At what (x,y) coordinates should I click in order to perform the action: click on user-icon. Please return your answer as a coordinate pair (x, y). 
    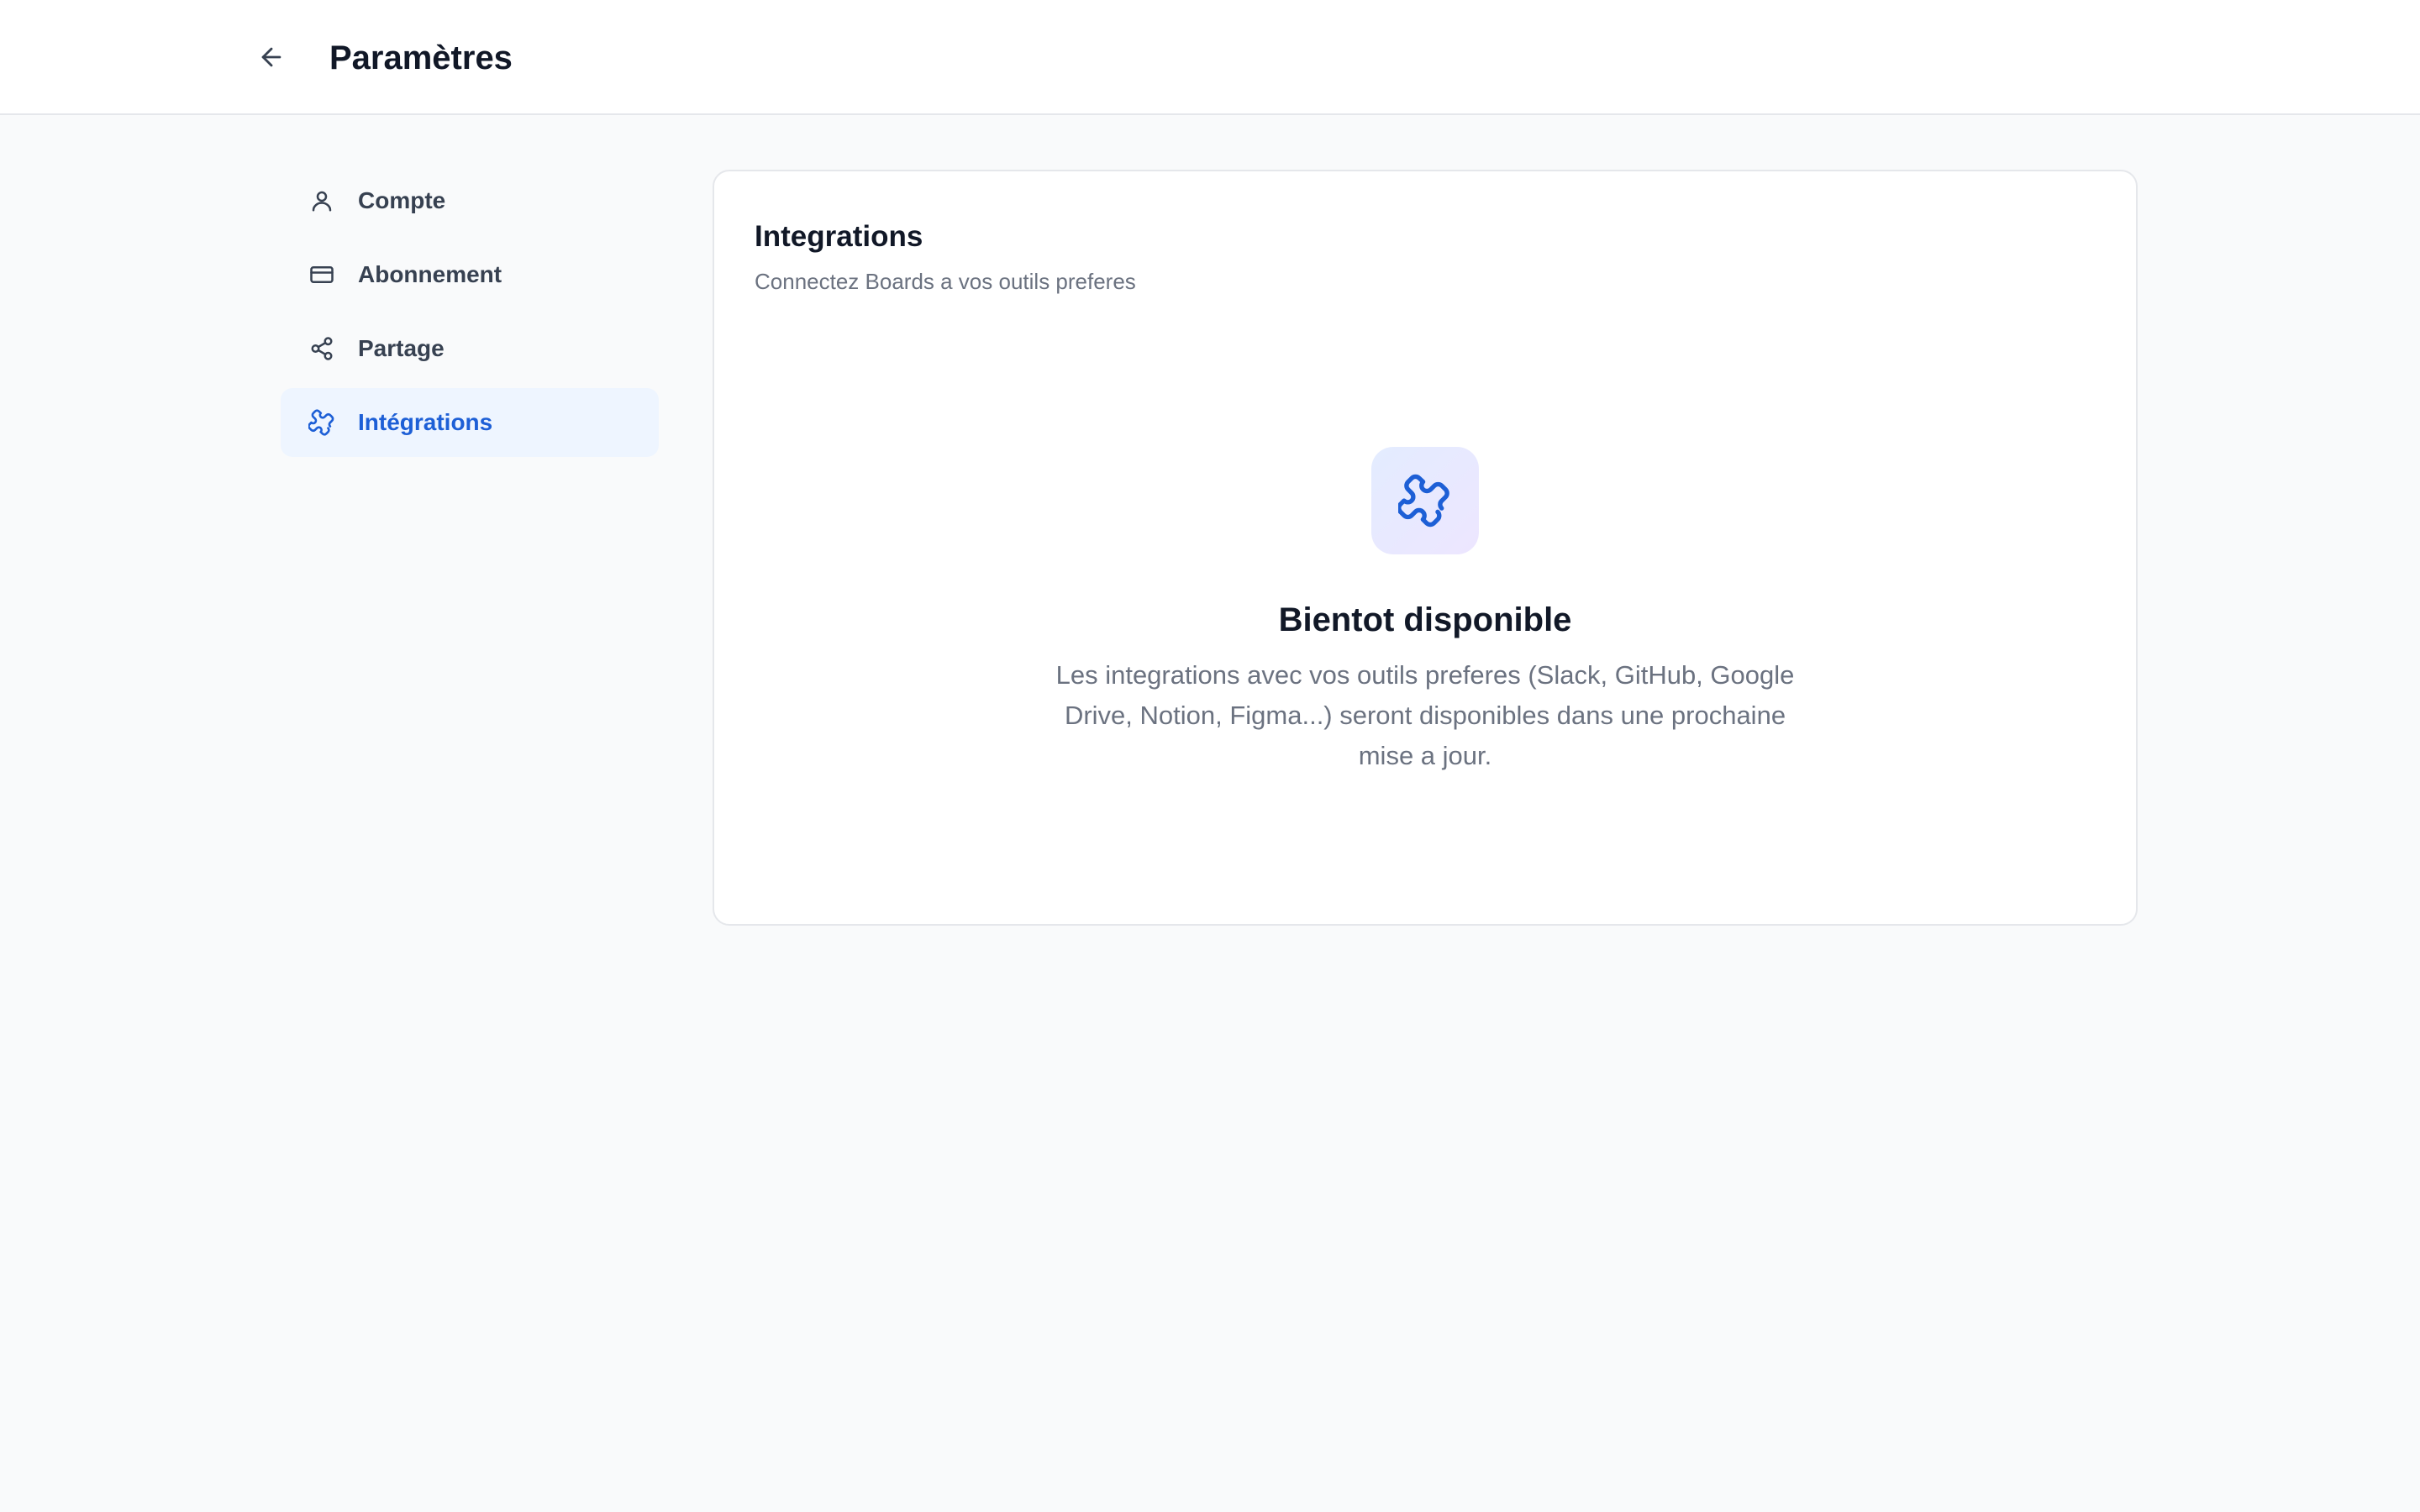
    Looking at the image, I should click on (322, 200).